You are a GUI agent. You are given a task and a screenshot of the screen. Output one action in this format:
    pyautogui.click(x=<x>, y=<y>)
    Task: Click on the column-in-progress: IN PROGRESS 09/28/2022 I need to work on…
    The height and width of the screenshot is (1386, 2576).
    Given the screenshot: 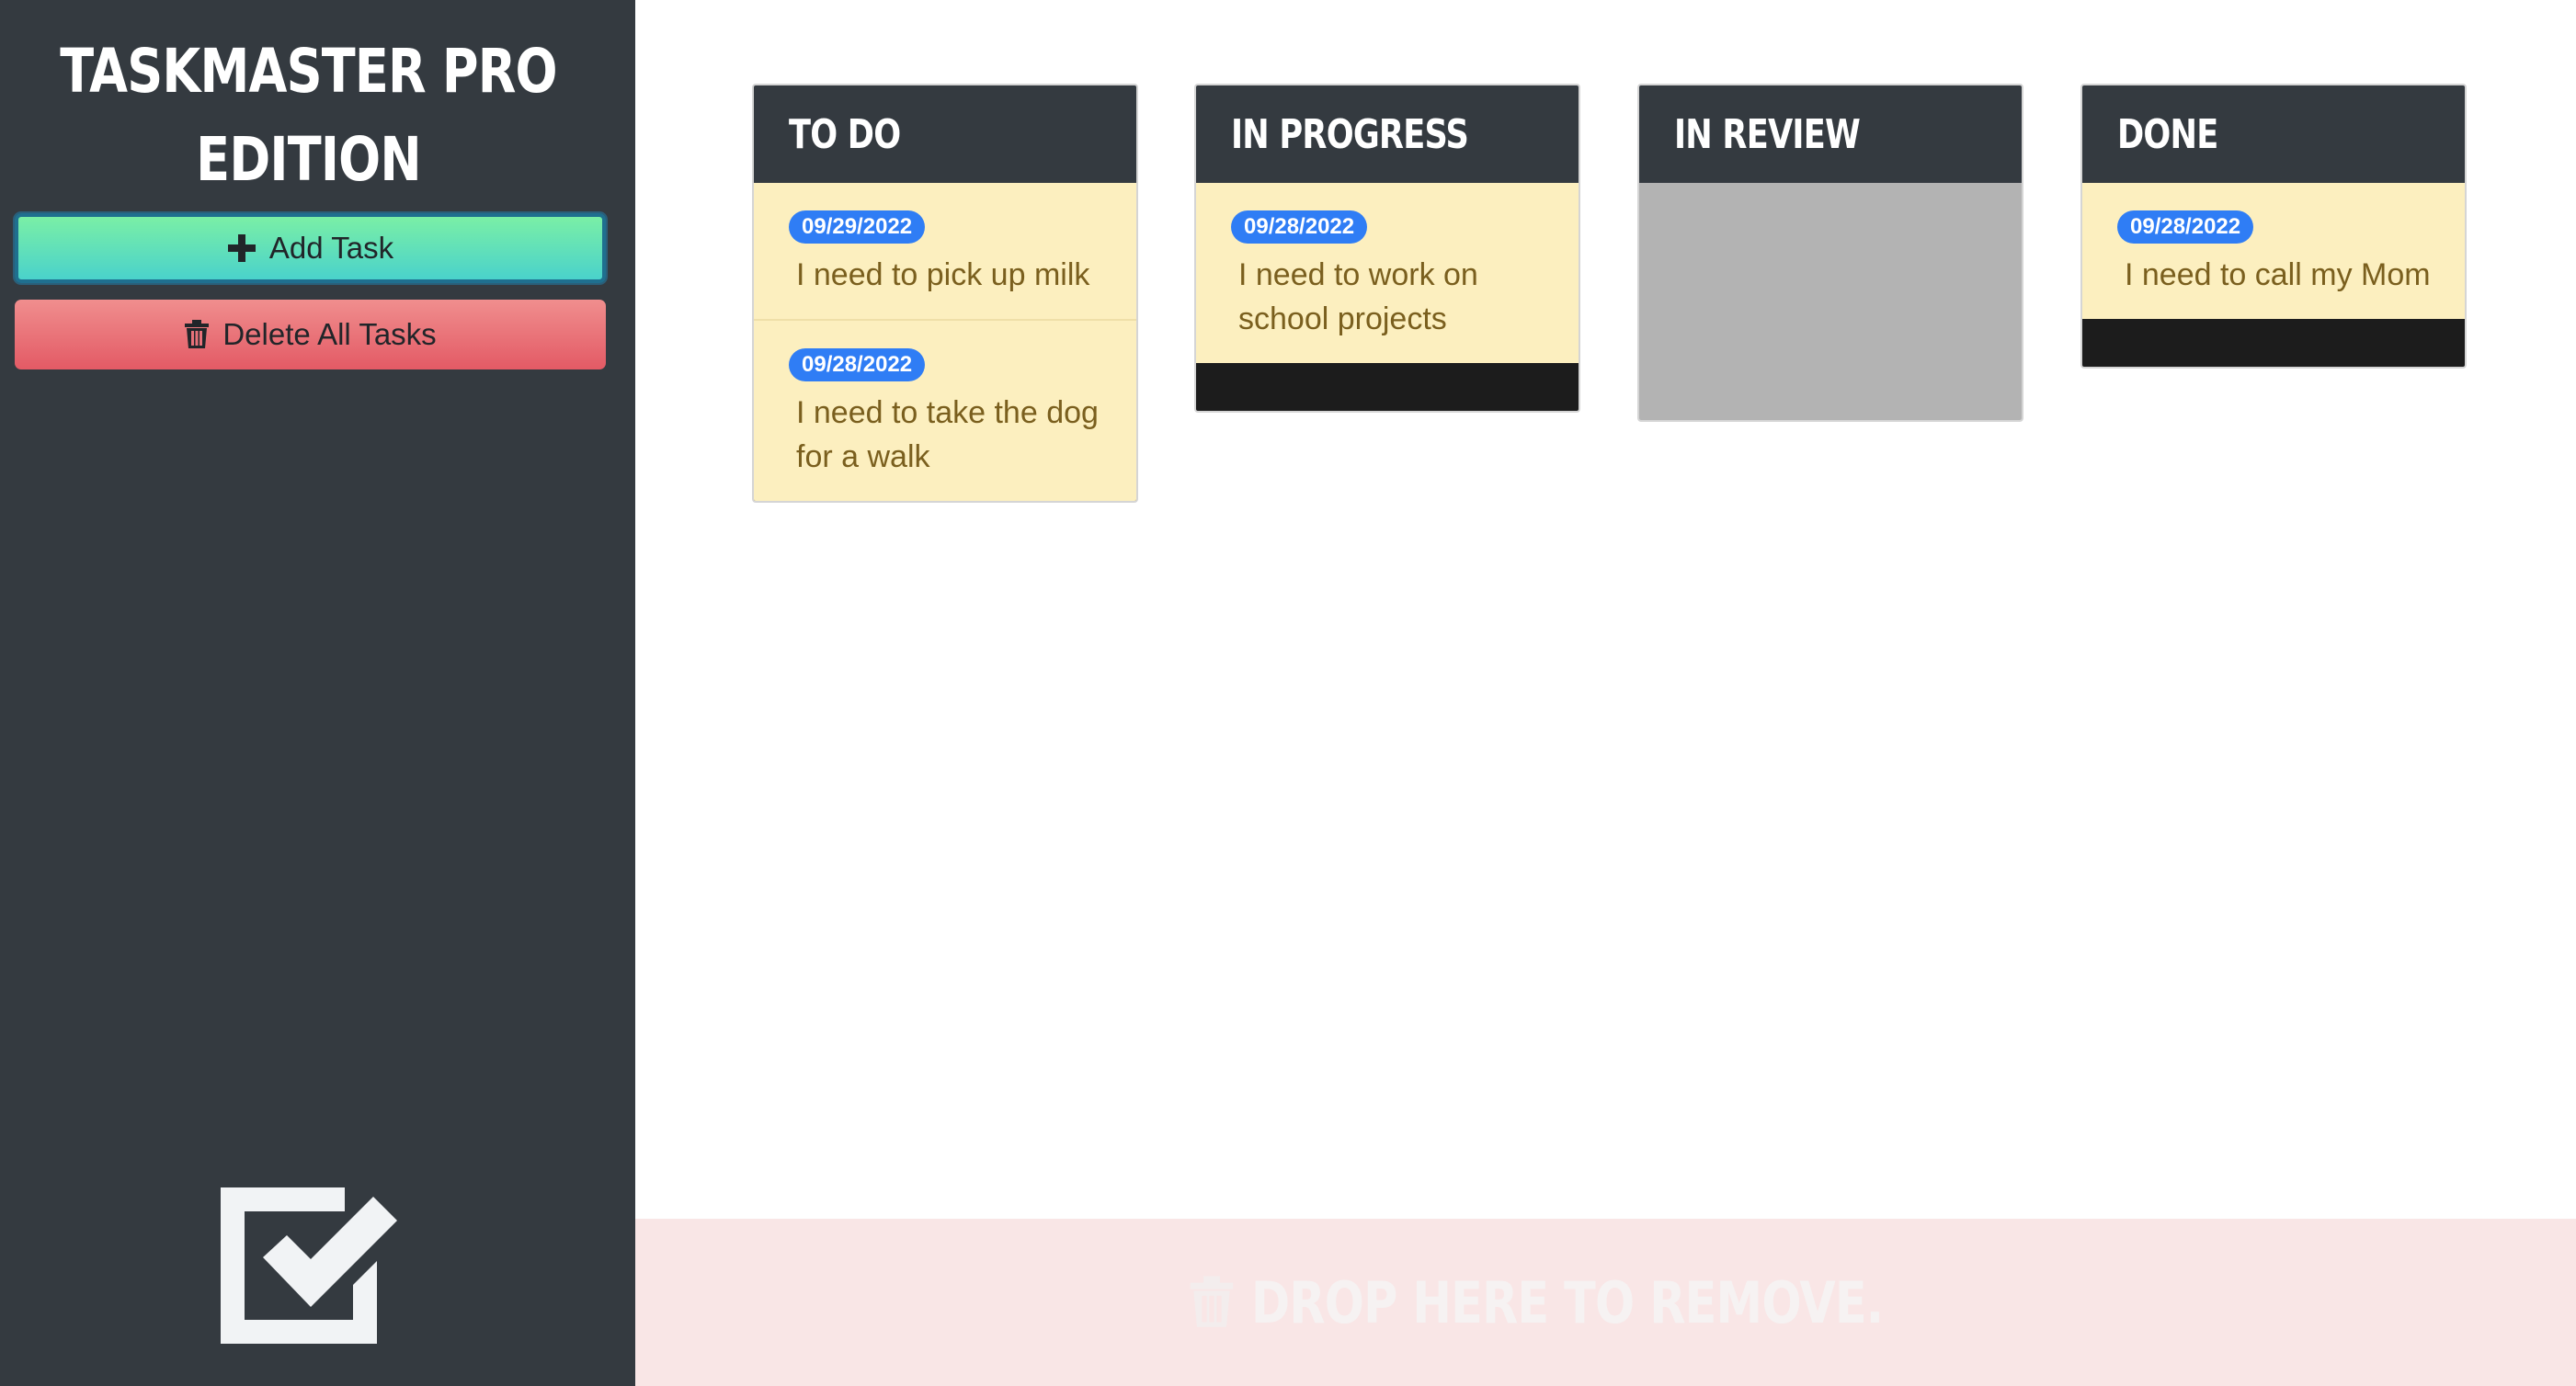 What is the action you would take?
    pyautogui.click(x=1387, y=249)
    